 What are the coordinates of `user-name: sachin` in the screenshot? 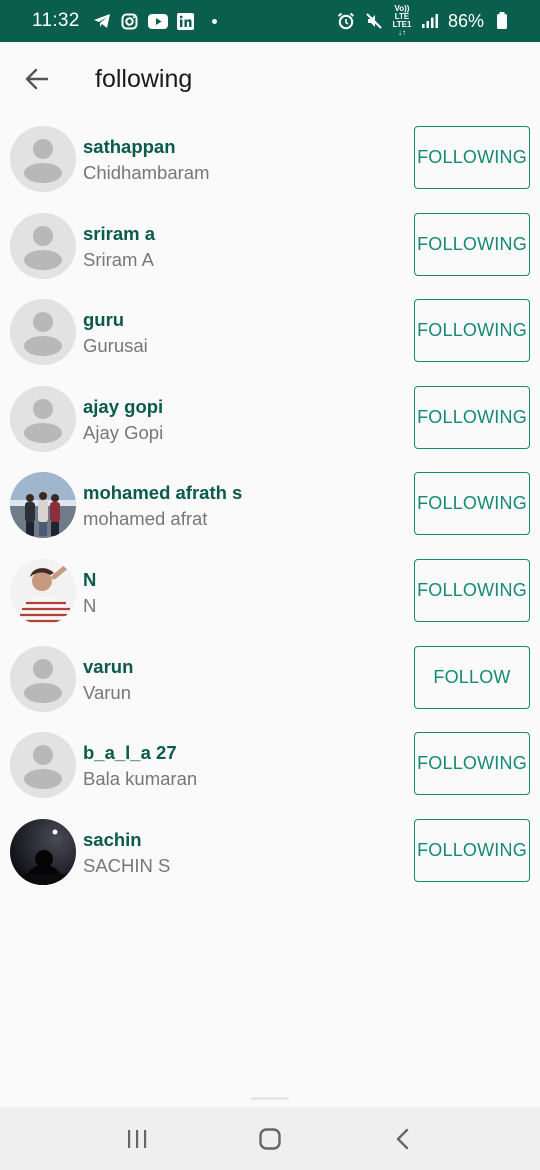 It's located at (112, 839).